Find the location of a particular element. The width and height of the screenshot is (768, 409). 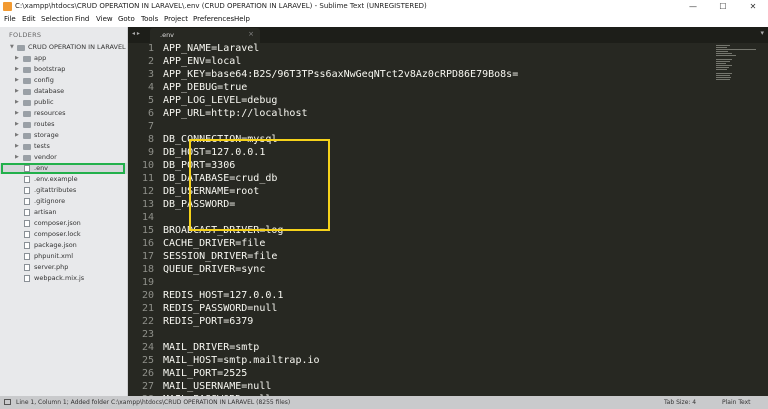

tree-file-artisan: artisan is located at coordinates (63, 212).